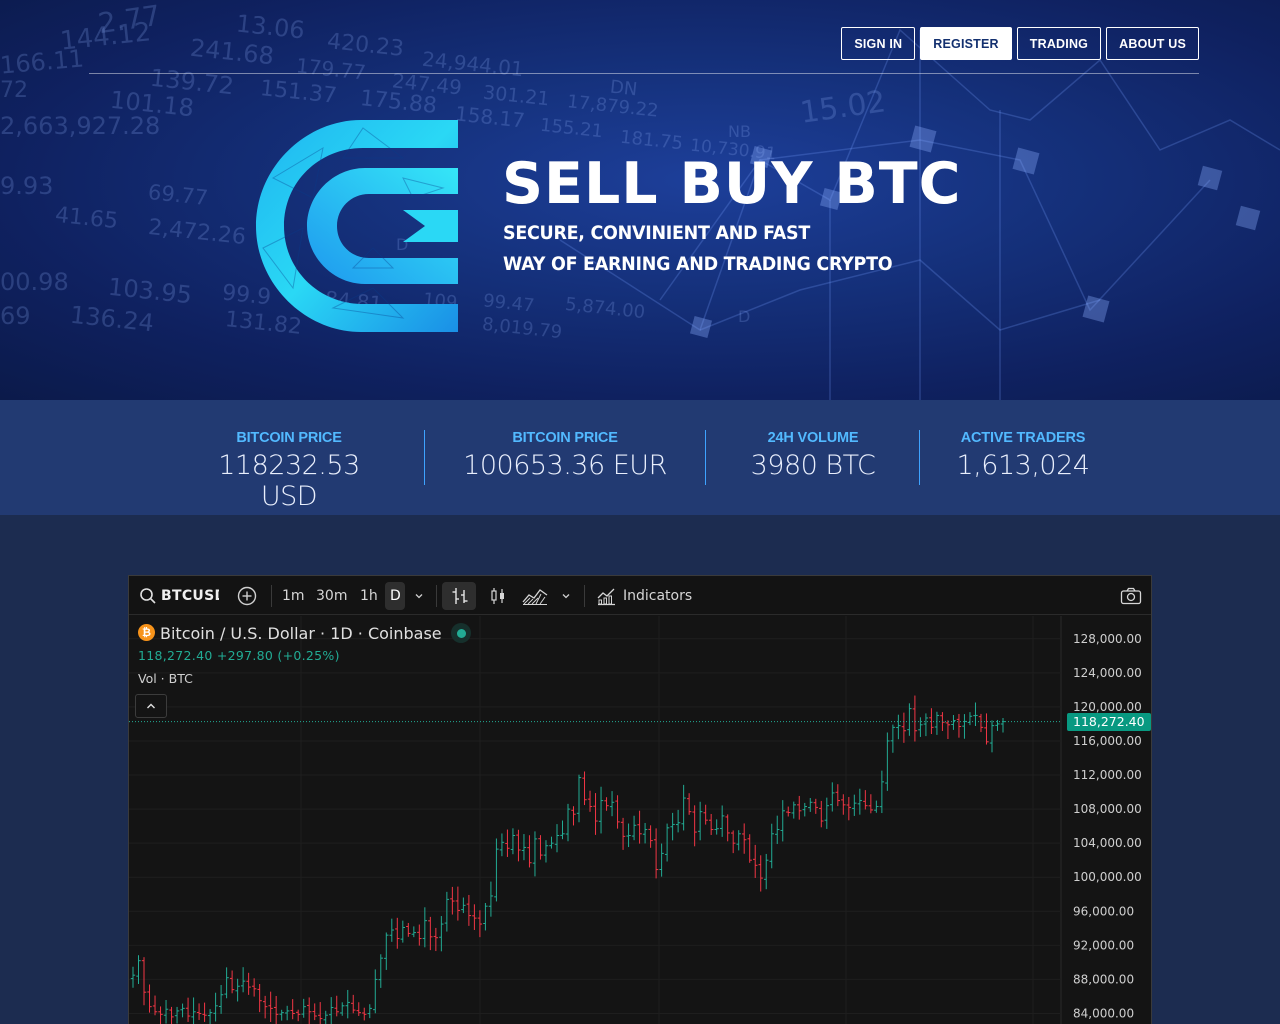  I want to click on camera-icon, so click(1131, 595).